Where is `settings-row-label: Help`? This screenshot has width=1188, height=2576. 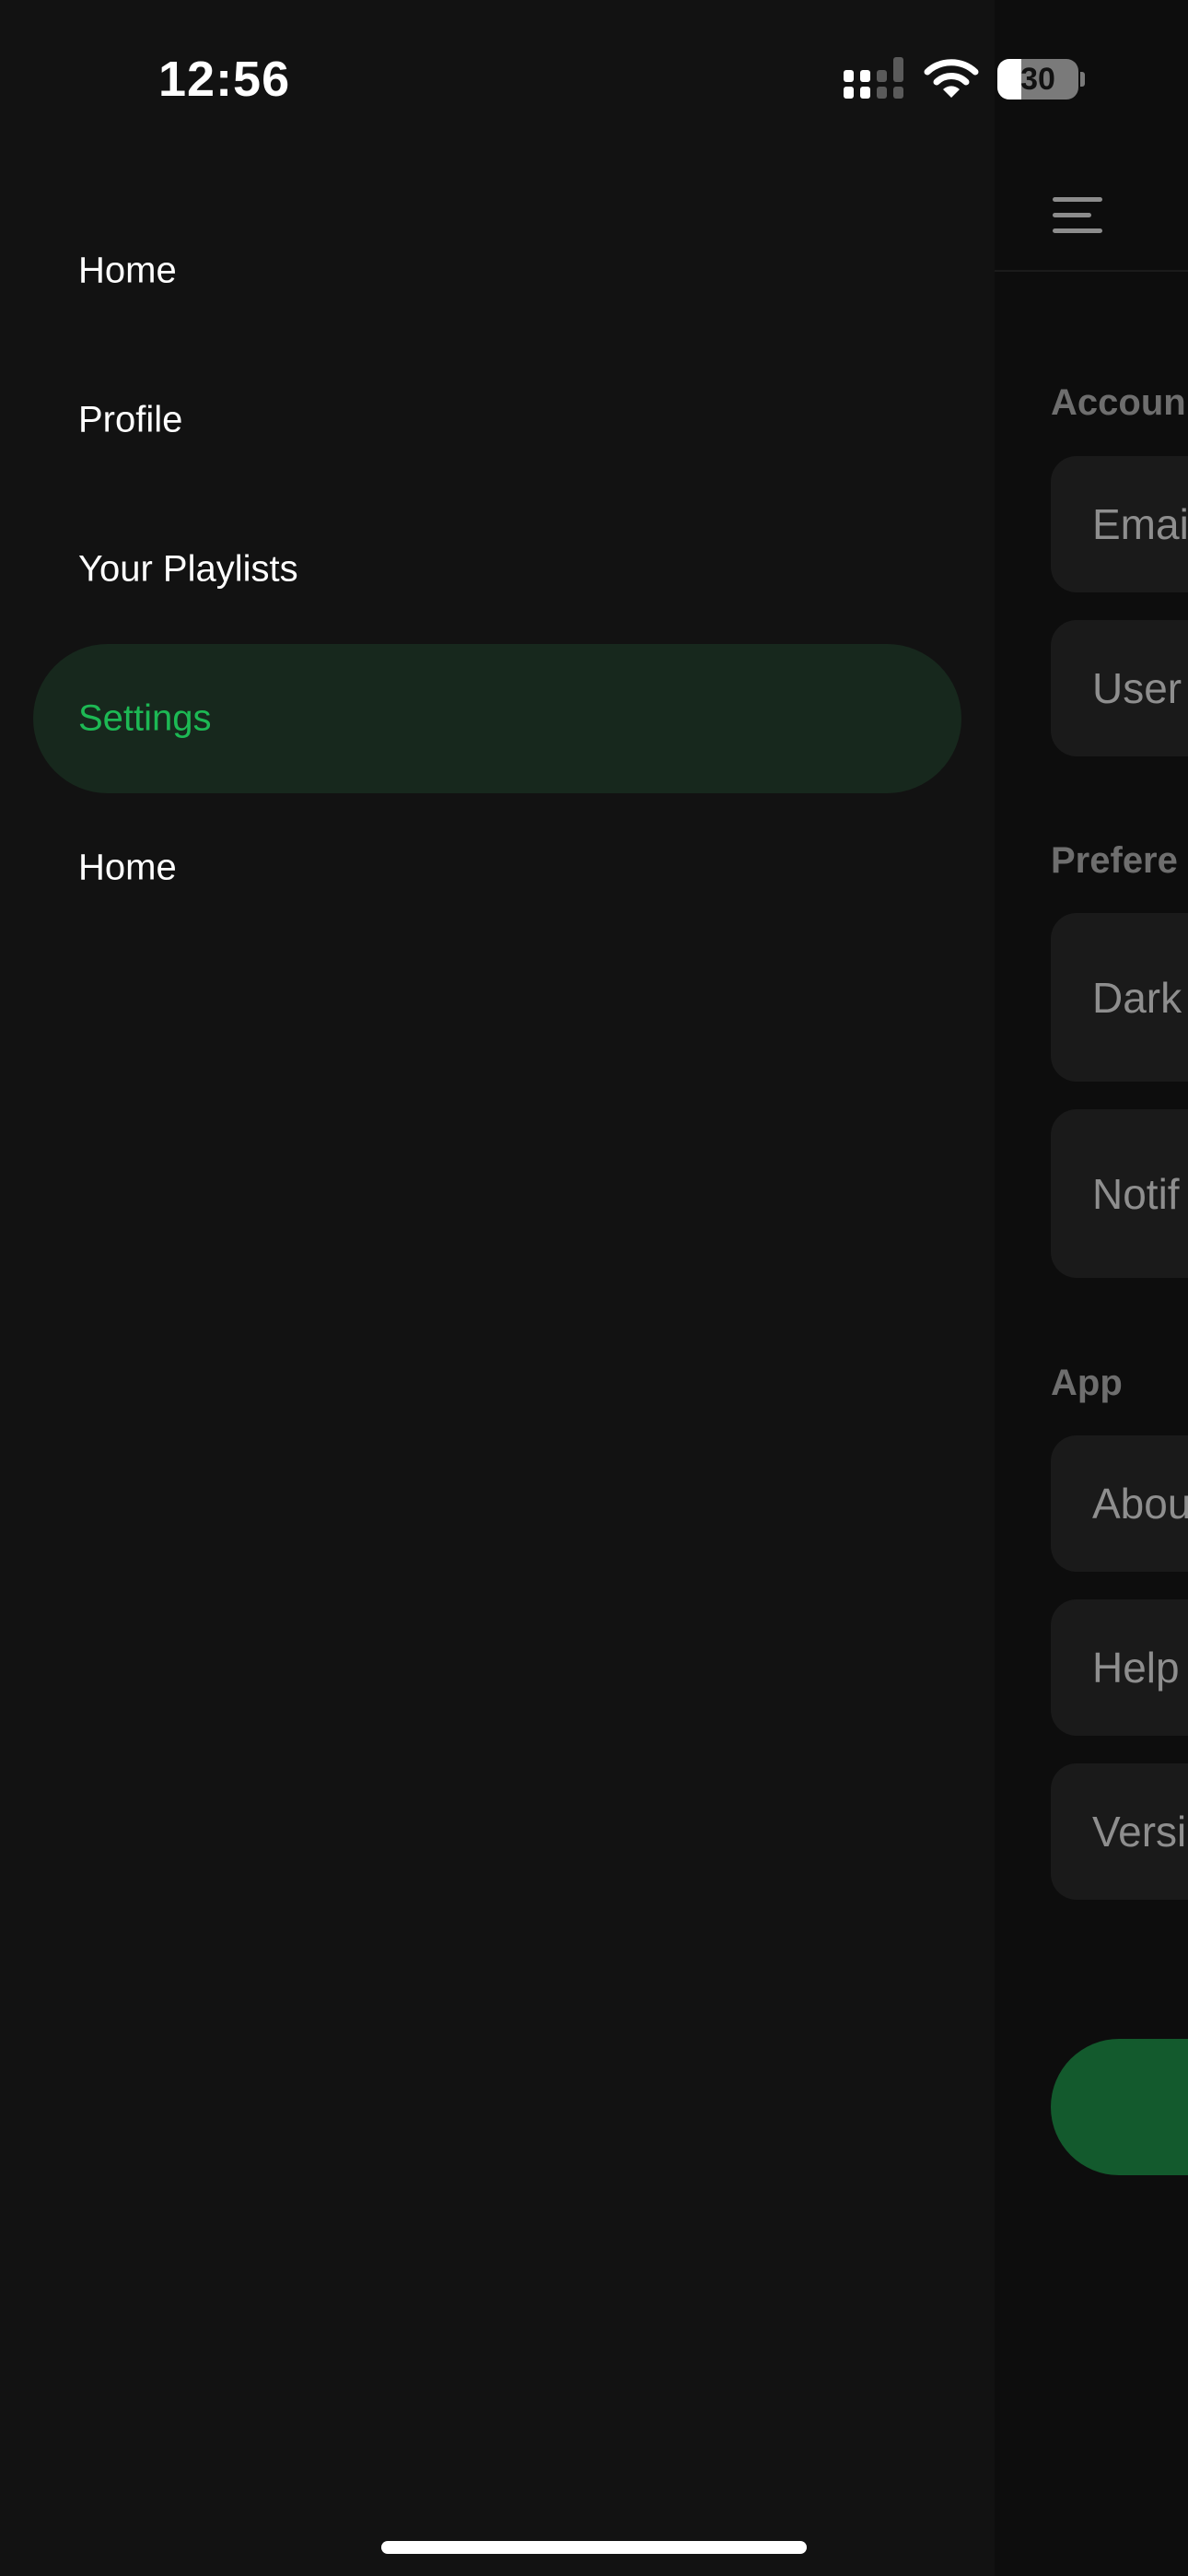
settings-row-label: Help is located at coordinates (1136, 1668).